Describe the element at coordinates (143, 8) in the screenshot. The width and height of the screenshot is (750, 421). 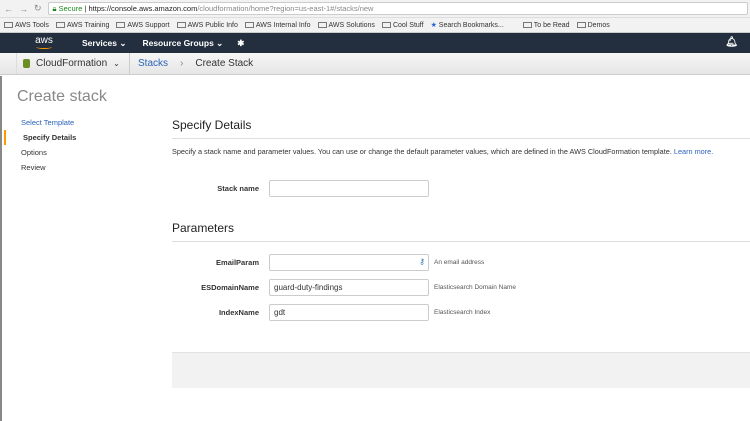
I see `url-host: https://console.aws.amazon.com` at that location.